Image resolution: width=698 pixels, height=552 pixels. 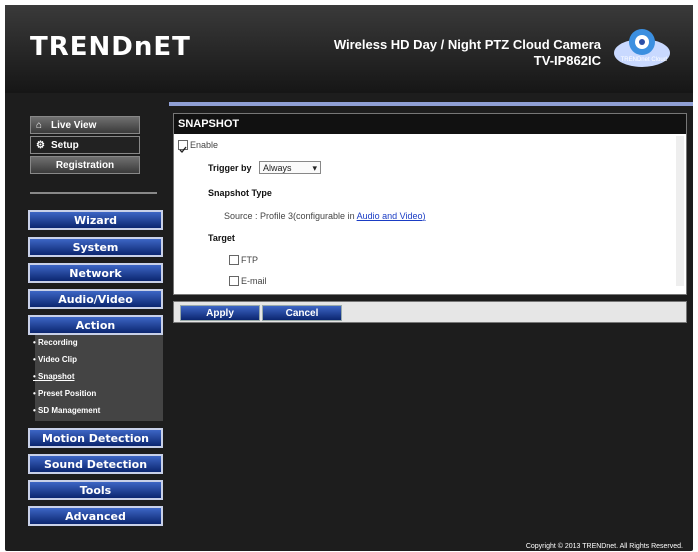 I want to click on product-name: Wireless HD Day / Night PTZ Cloud Camera, so click(x=467, y=44).